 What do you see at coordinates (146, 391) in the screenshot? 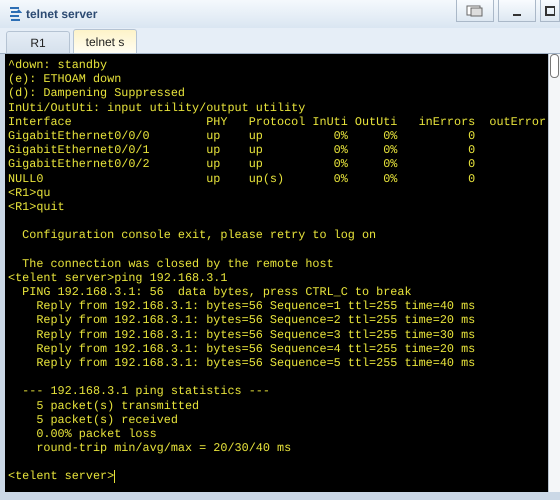
I see `terminal-line: --- 192.168.3.1 ping statistics ---` at bounding box center [146, 391].